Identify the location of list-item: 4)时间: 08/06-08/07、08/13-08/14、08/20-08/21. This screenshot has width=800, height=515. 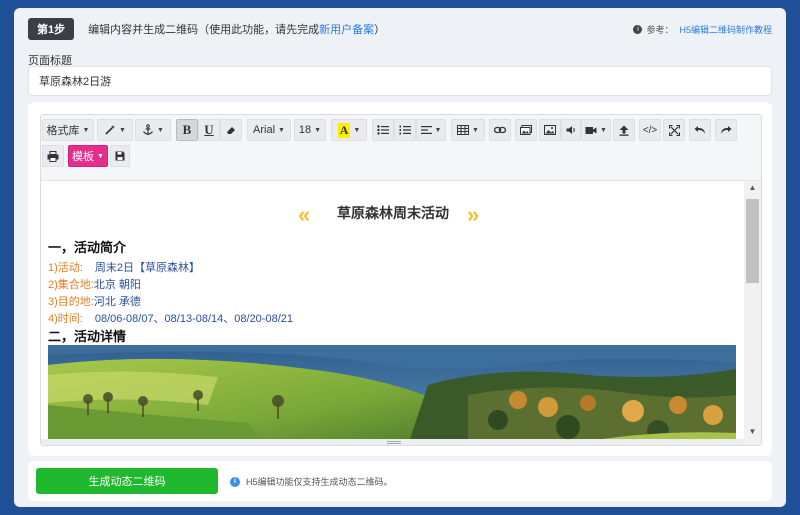
(170, 318).